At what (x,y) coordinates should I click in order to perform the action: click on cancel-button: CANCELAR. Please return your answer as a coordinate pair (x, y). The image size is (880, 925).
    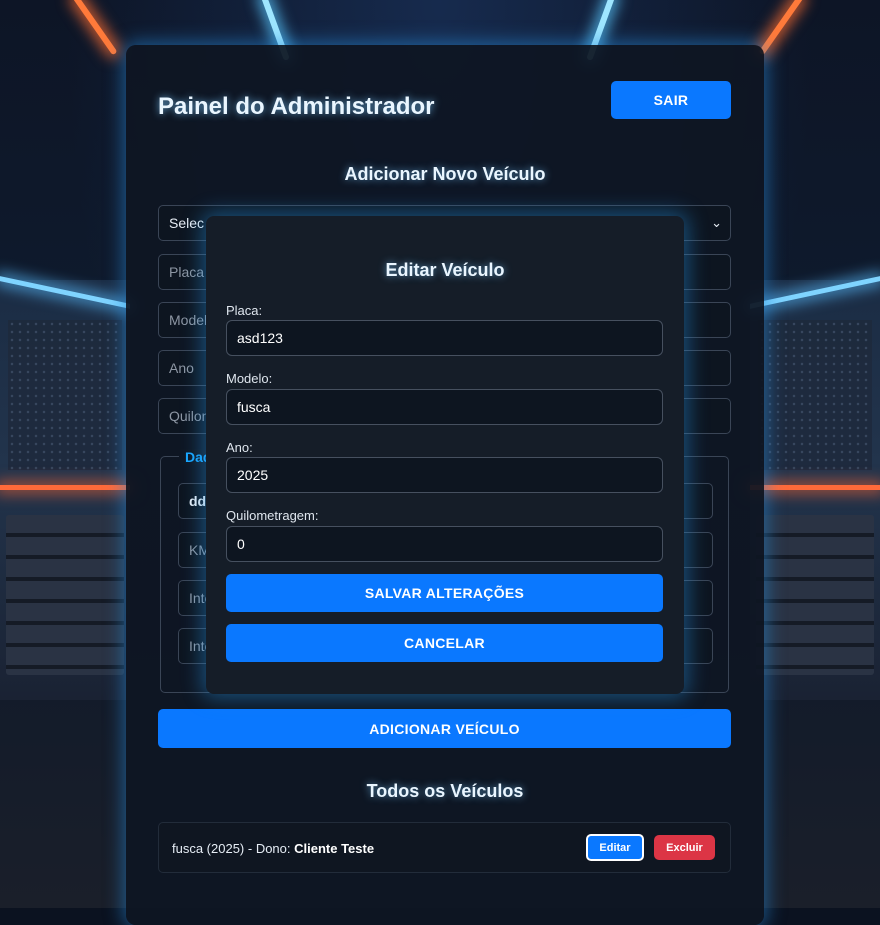
    Looking at the image, I should click on (444, 643).